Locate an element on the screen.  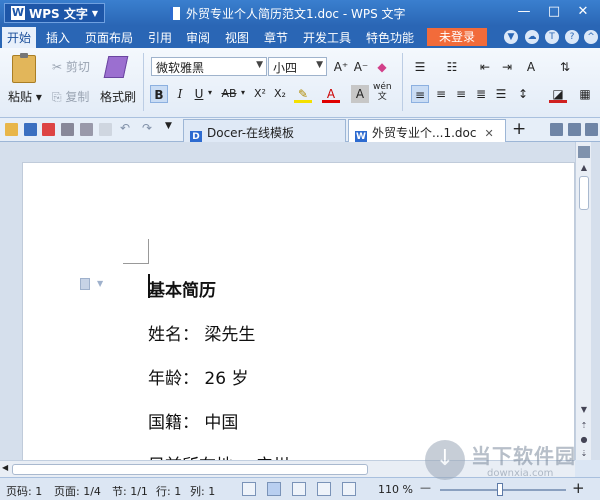
page-view-icon is located at coordinates (274, 489).